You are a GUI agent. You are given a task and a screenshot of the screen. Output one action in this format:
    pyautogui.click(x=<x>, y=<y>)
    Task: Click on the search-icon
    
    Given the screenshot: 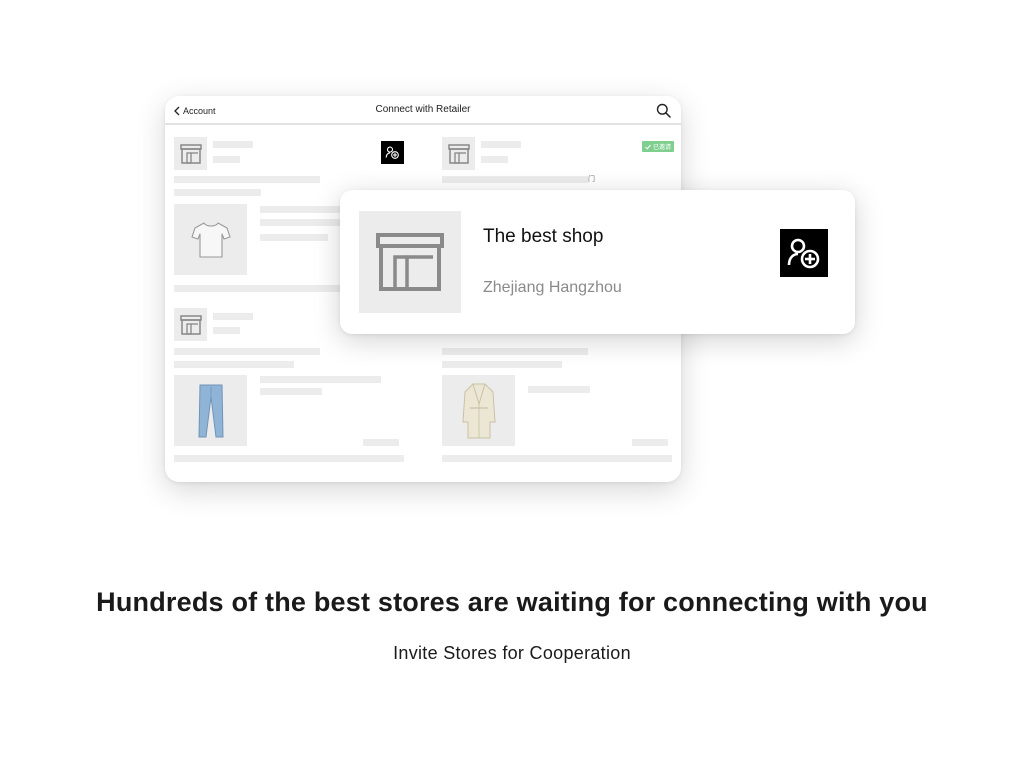 What is the action you would take?
    pyautogui.click(x=663, y=110)
    